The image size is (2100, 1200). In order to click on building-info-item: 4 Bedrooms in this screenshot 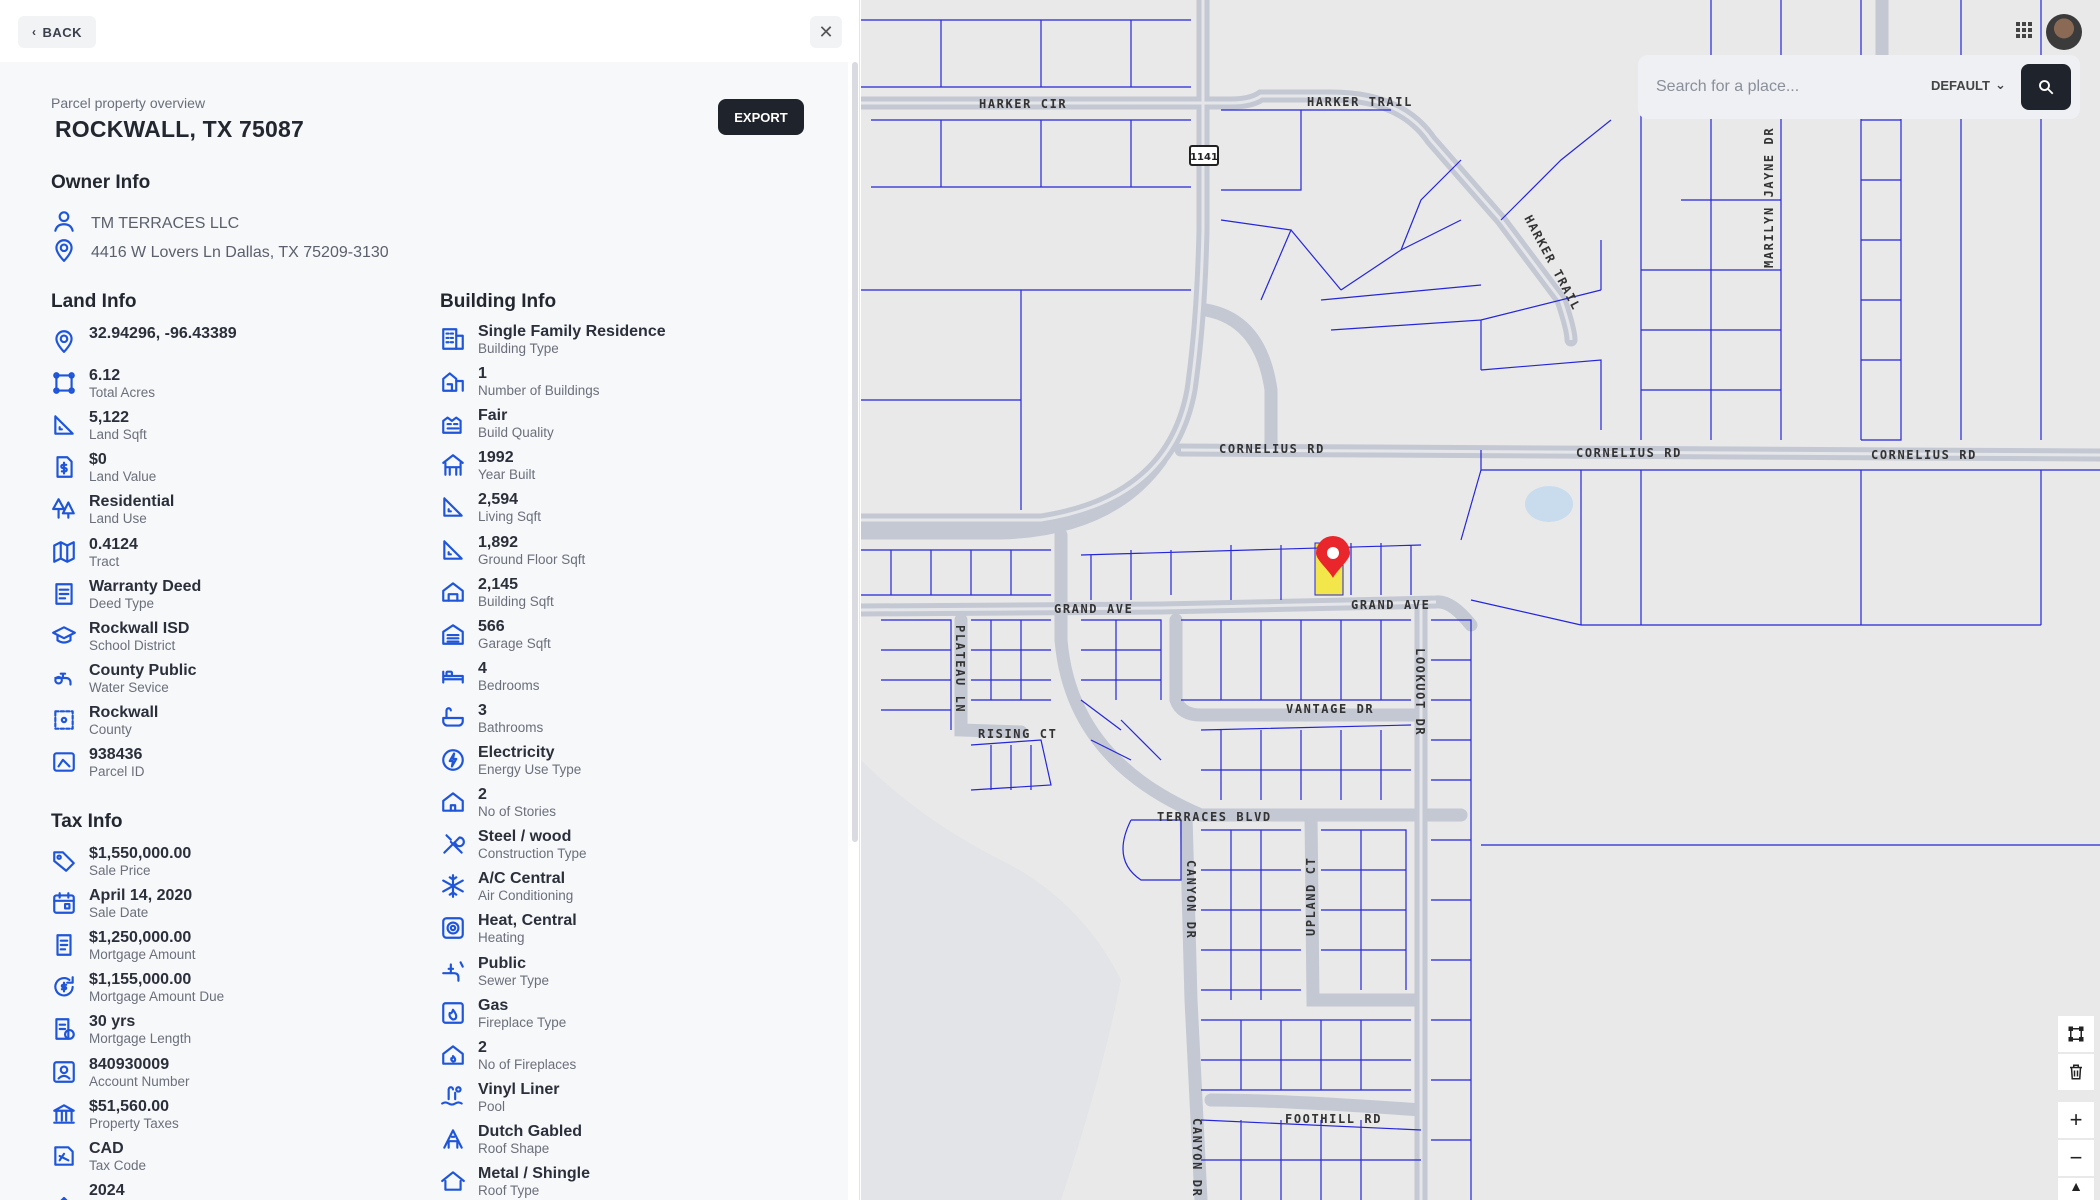, I will do `click(490, 677)`.